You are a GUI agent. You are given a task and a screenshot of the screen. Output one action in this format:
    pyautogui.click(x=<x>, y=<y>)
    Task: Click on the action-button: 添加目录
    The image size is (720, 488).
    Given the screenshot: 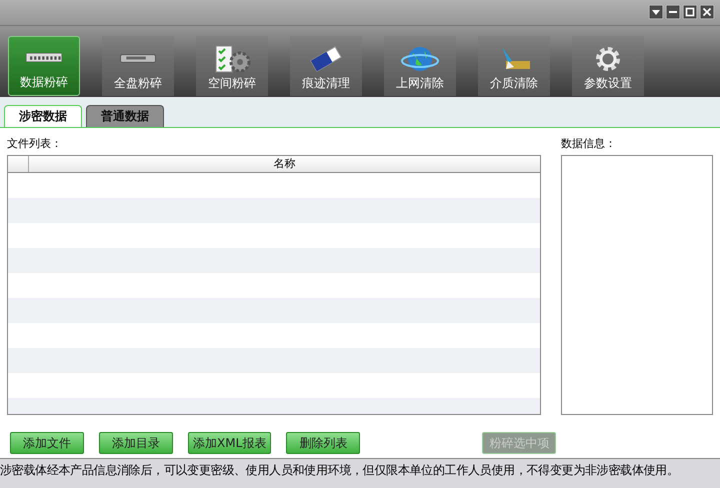 What is the action you would take?
    pyautogui.click(x=136, y=443)
    